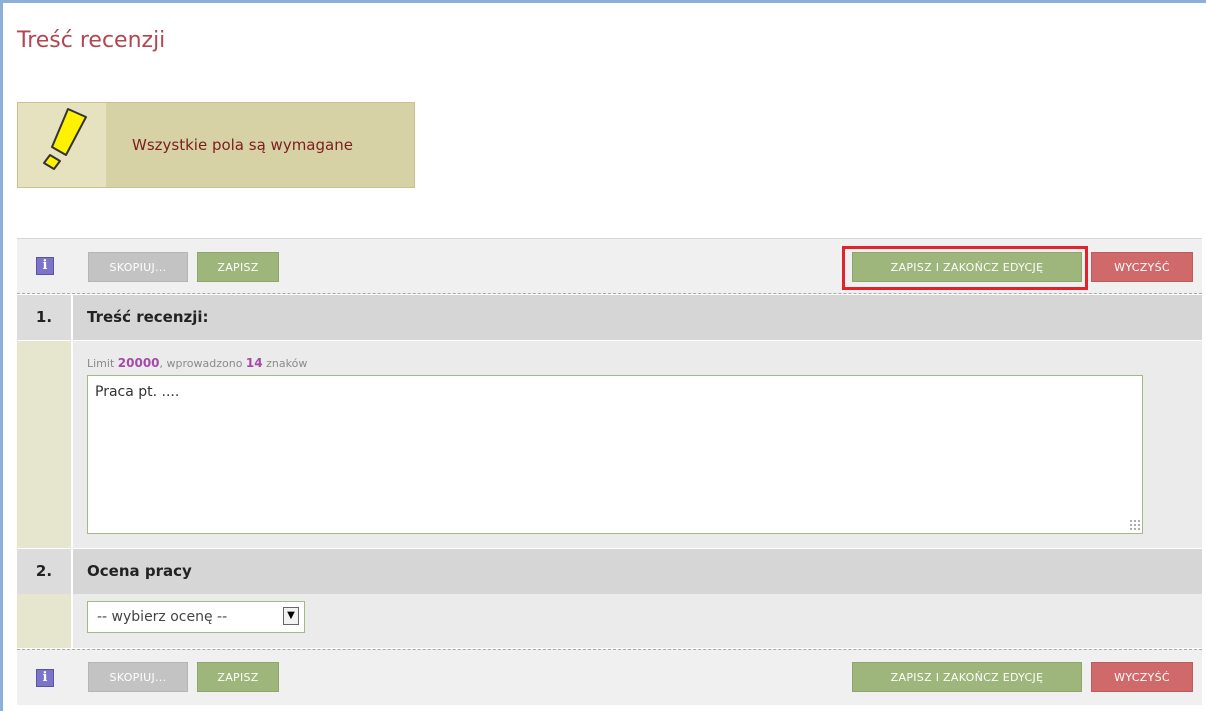 This screenshot has height=711, width=1206. I want to click on field-body-grade: -- wybierz ocenę -- ▼, so click(609, 621).